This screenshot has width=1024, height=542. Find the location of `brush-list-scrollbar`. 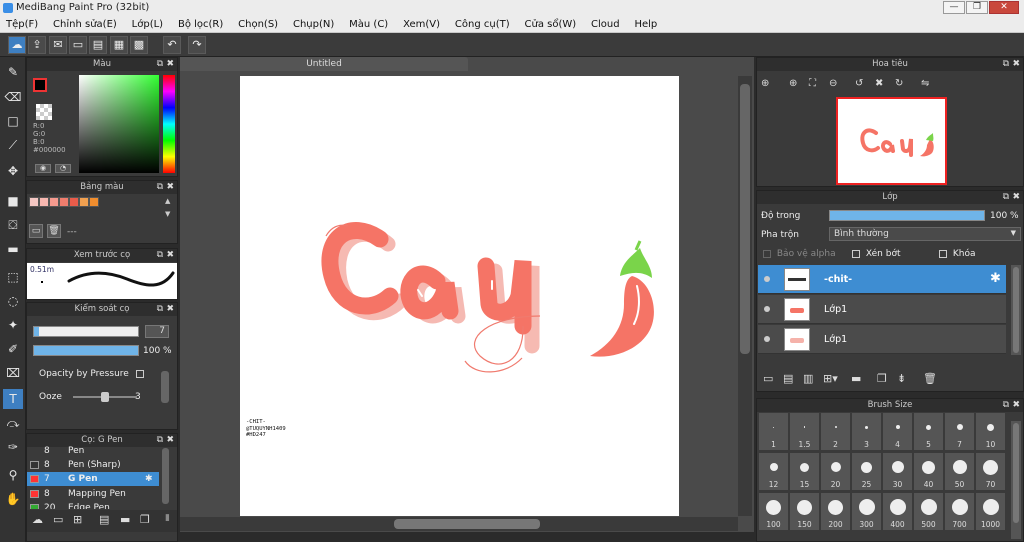

brush-list-scrollbar is located at coordinates (165, 476).